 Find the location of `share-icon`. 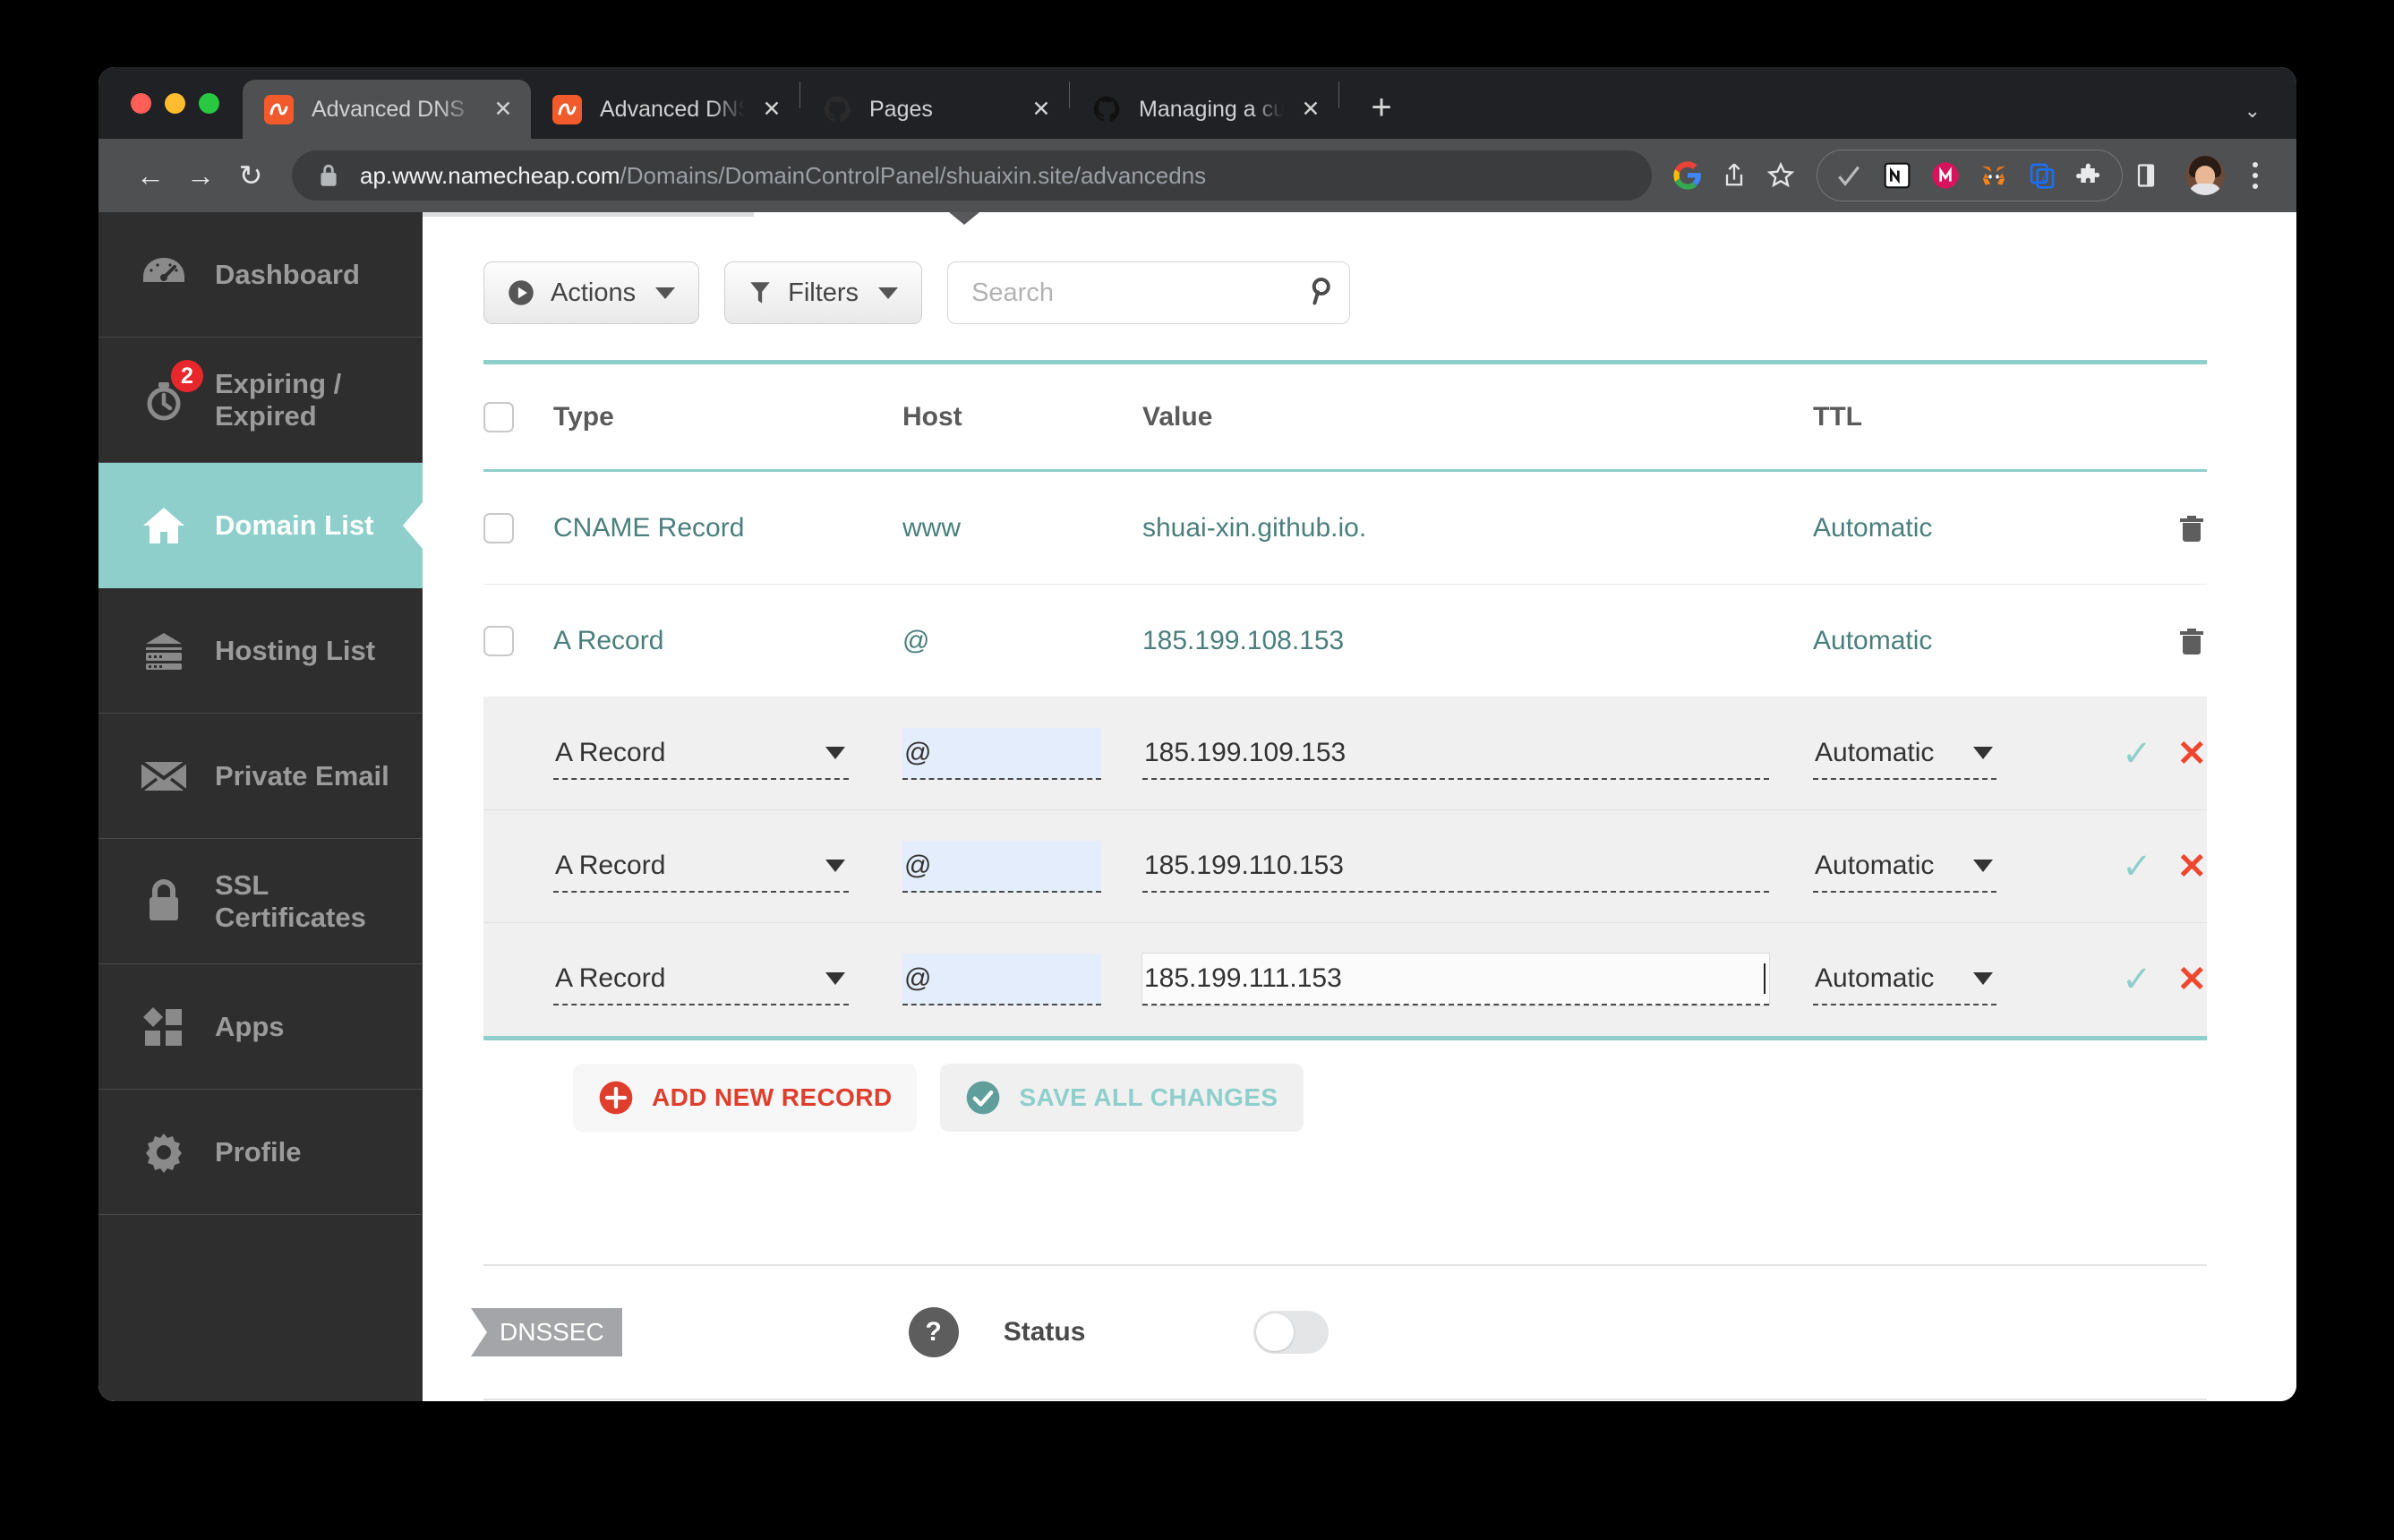

share-icon is located at coordinates (1734, 175).